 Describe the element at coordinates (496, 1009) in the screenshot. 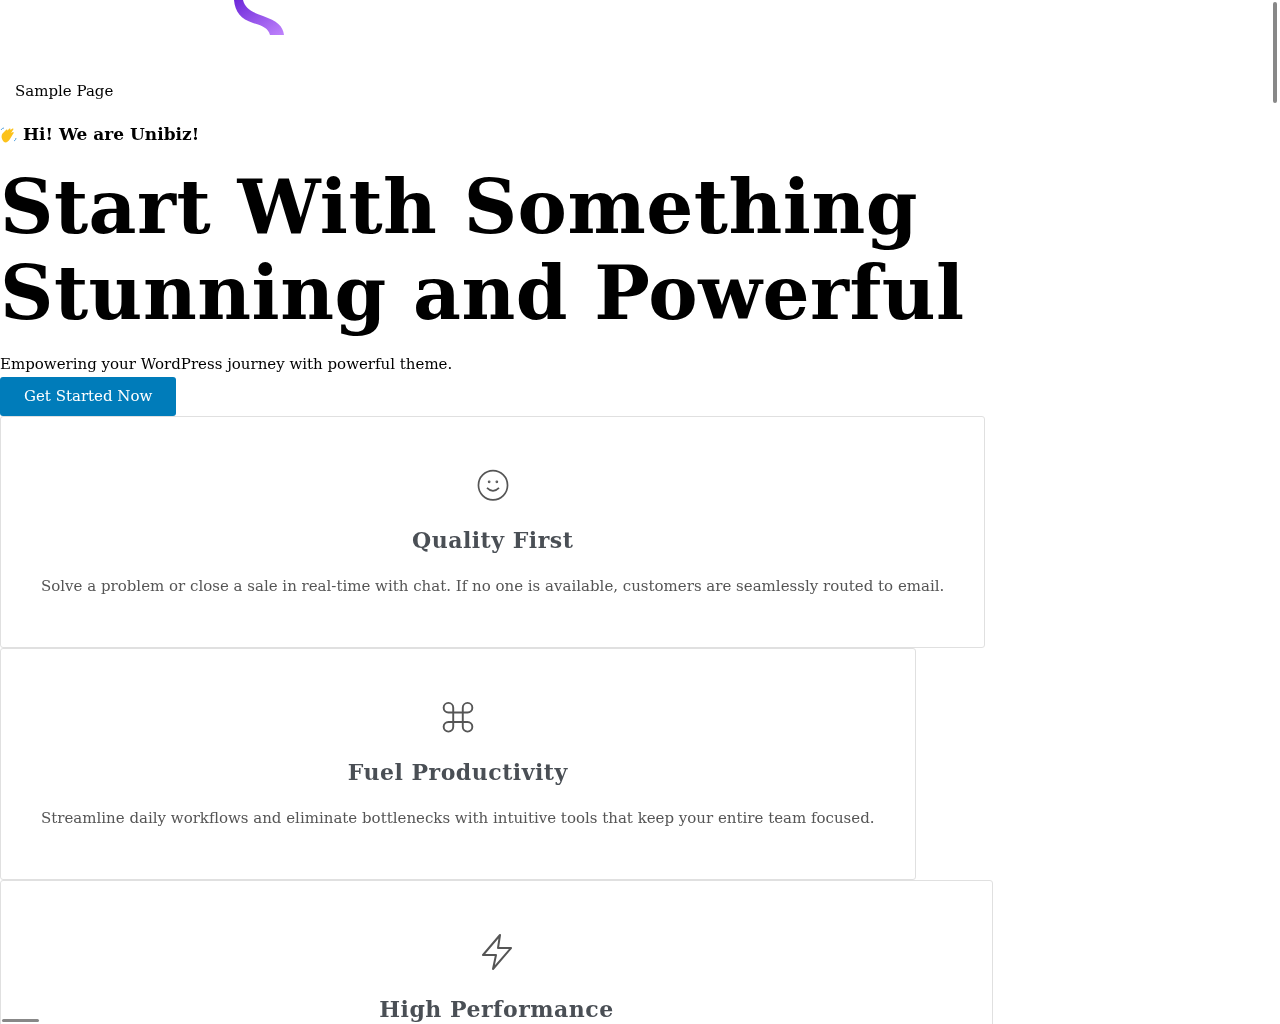

I see `feature-title: High Performance` at that location.